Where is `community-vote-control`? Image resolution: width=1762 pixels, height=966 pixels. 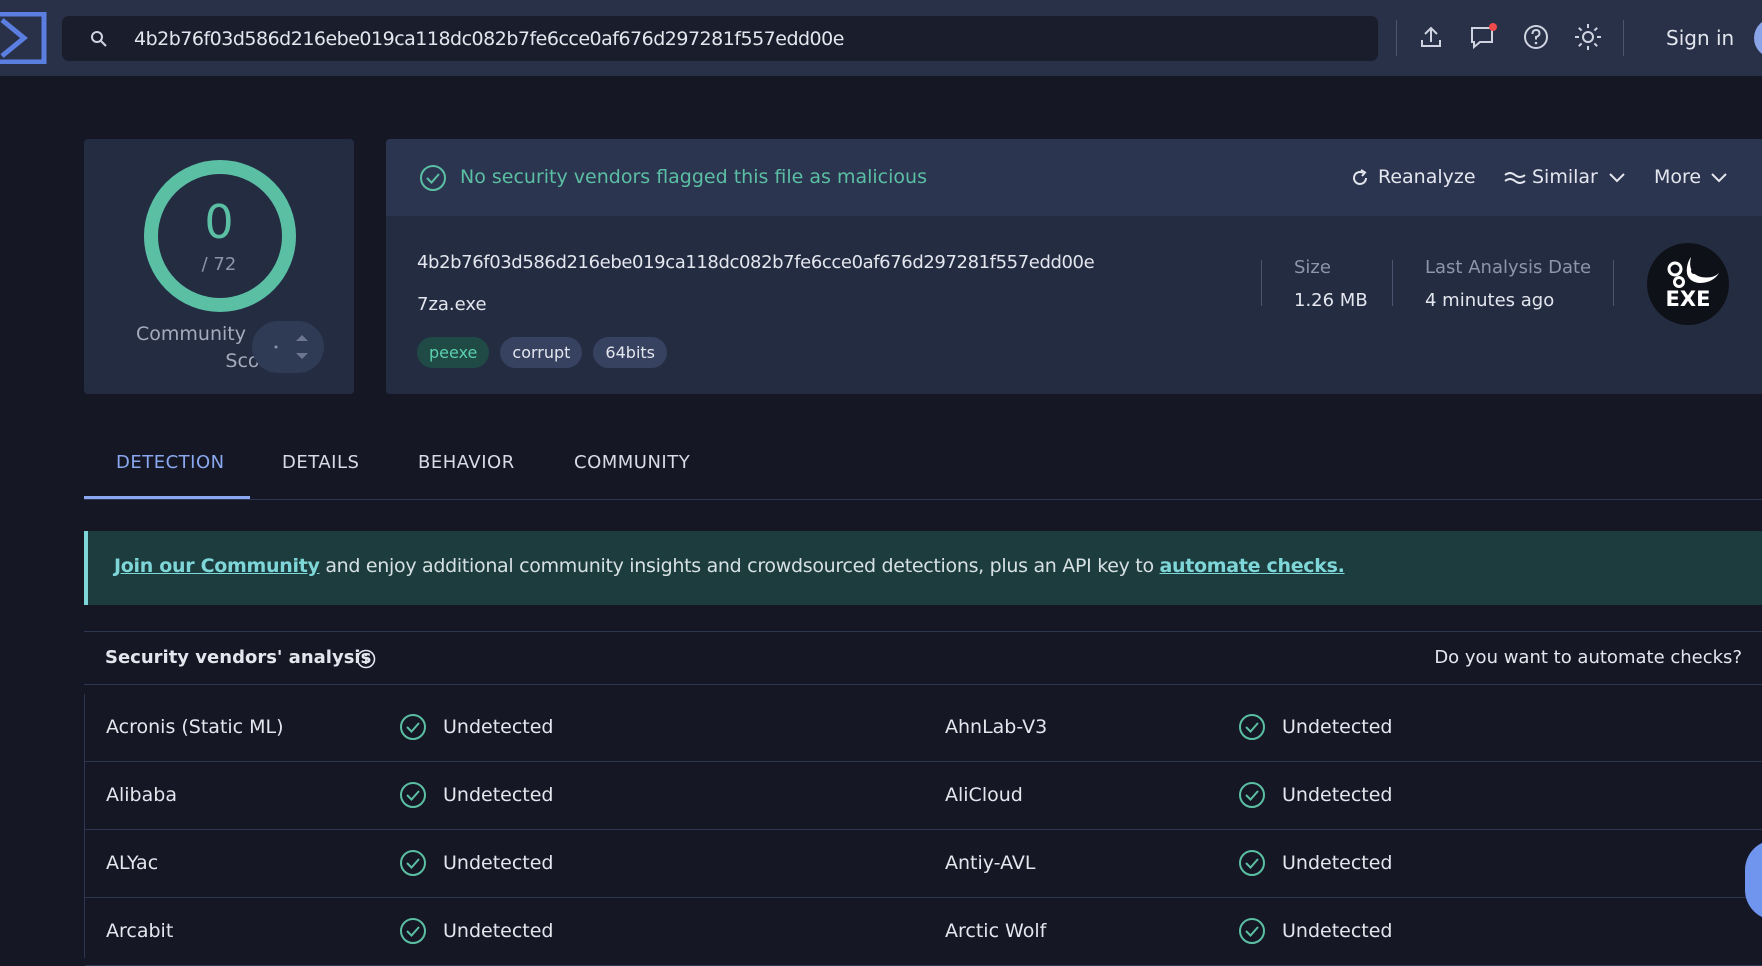
community-vote-control is located at coordinates (288, 347).